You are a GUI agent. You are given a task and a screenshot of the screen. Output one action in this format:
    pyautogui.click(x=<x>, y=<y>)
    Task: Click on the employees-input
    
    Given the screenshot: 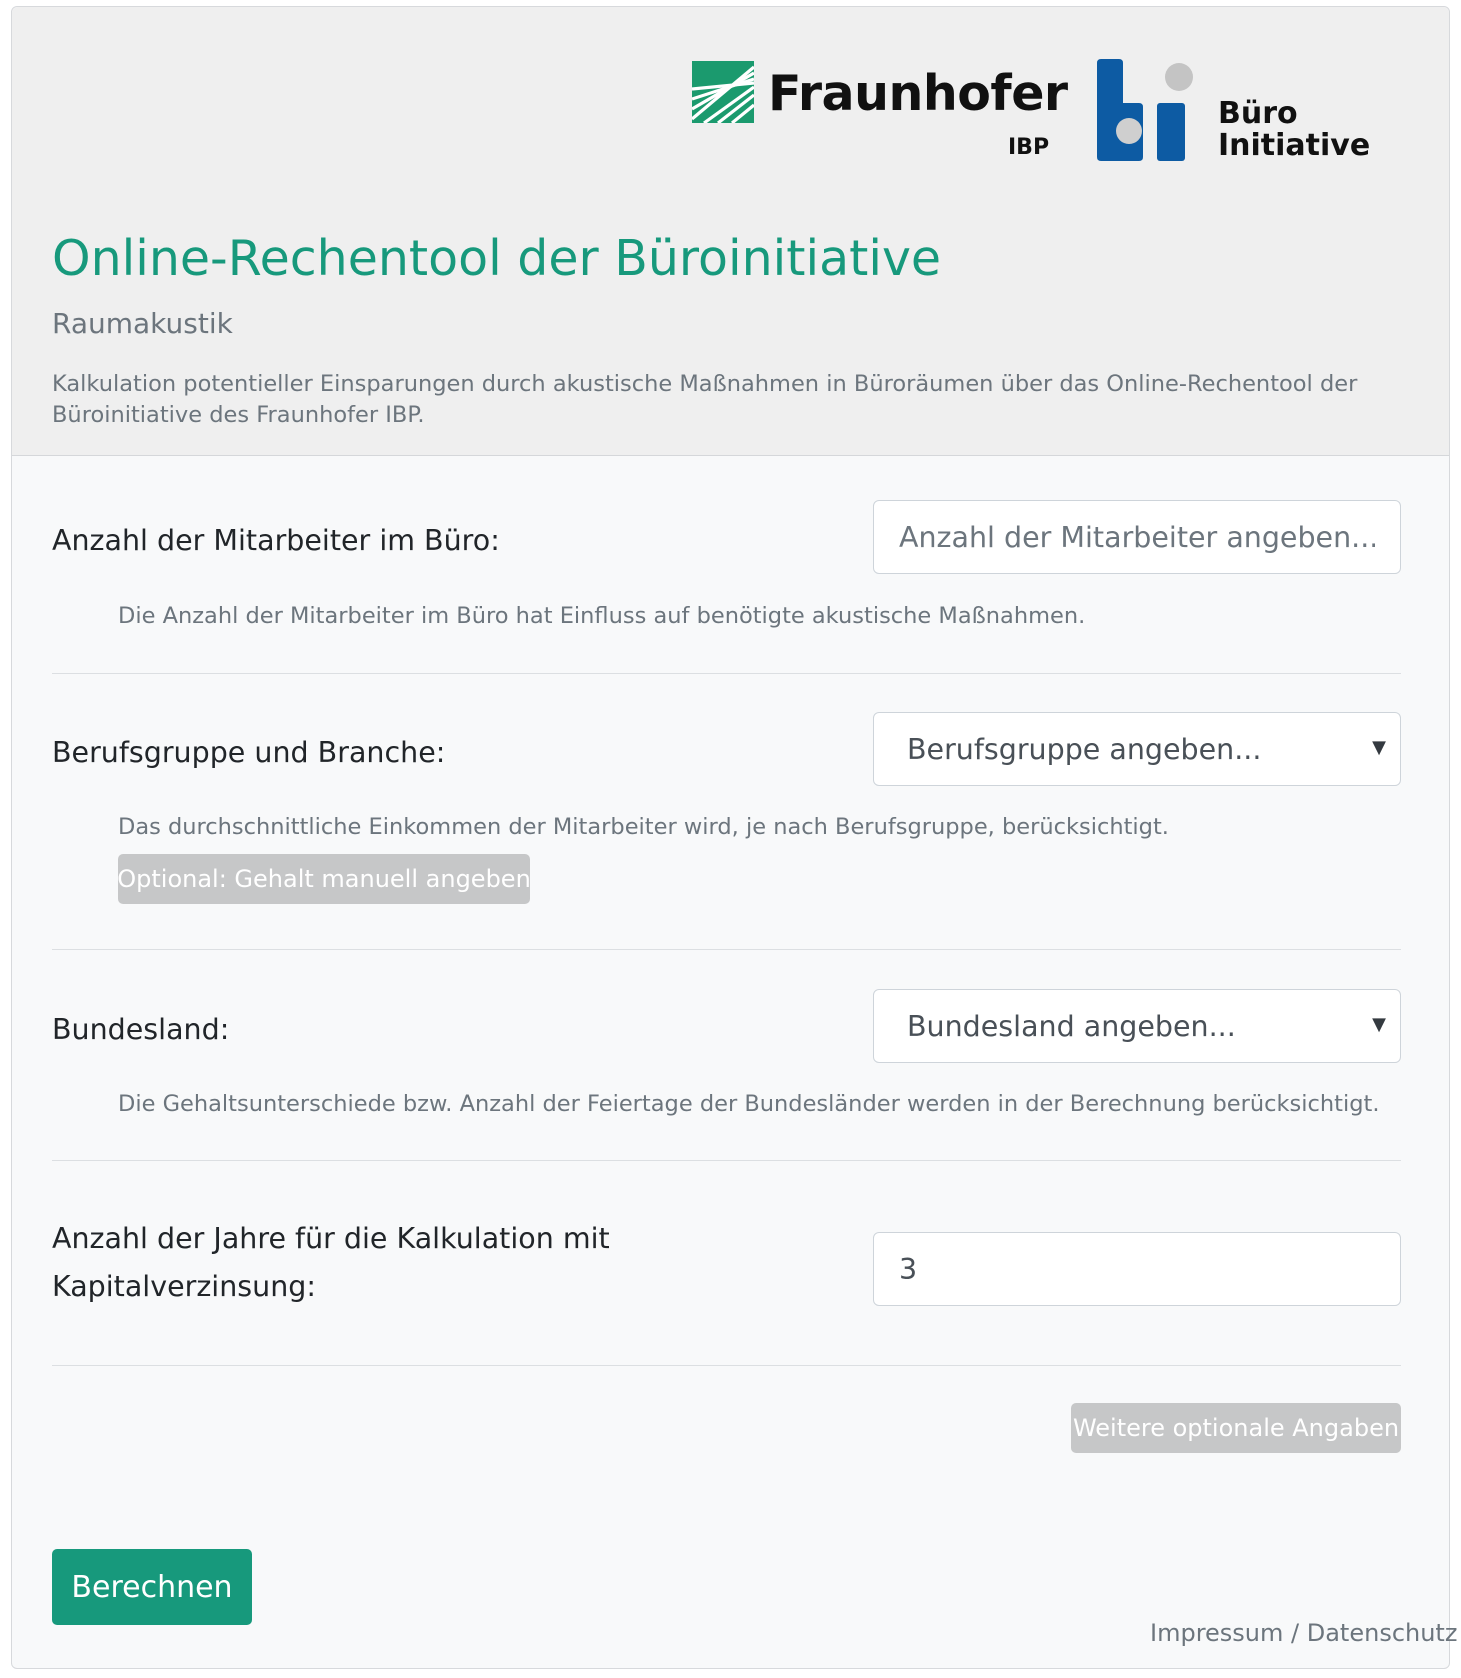 What is the action you would take?
    pyautogui.click(x=1137, y=537)
    